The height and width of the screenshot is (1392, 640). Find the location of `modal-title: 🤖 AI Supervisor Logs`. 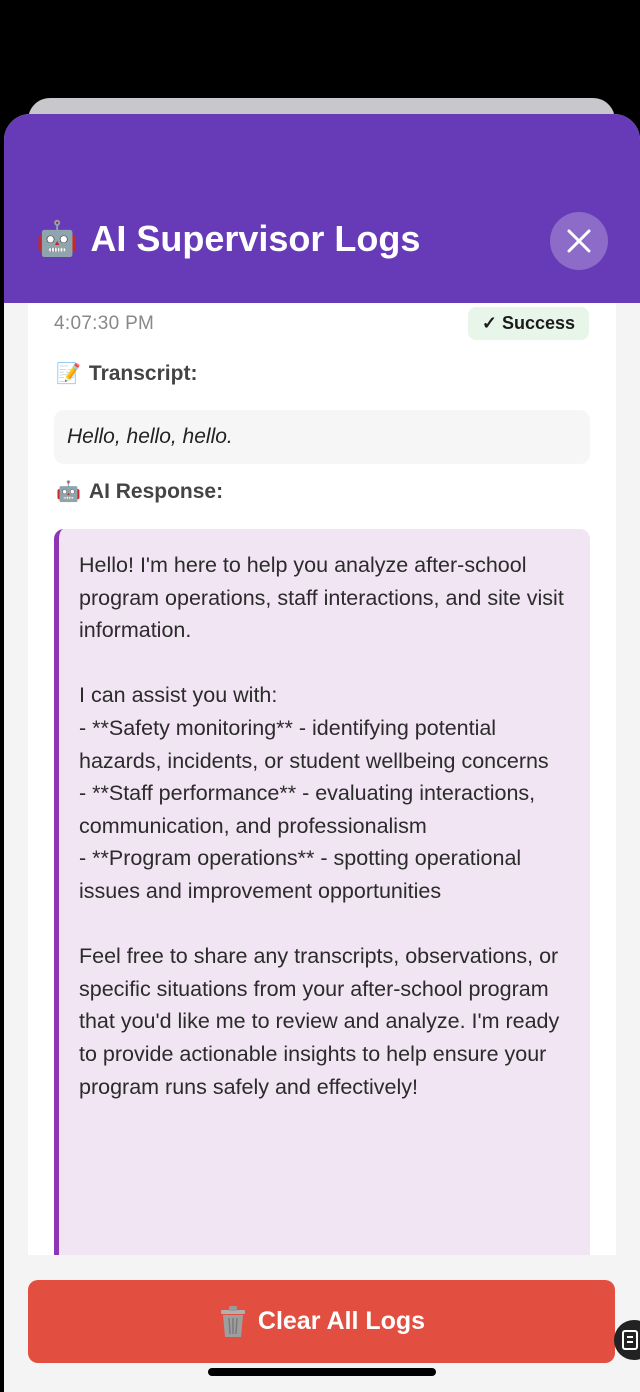

modal-title: 🤖 AI Supervisor Logs is located at coordinates (228, 239).